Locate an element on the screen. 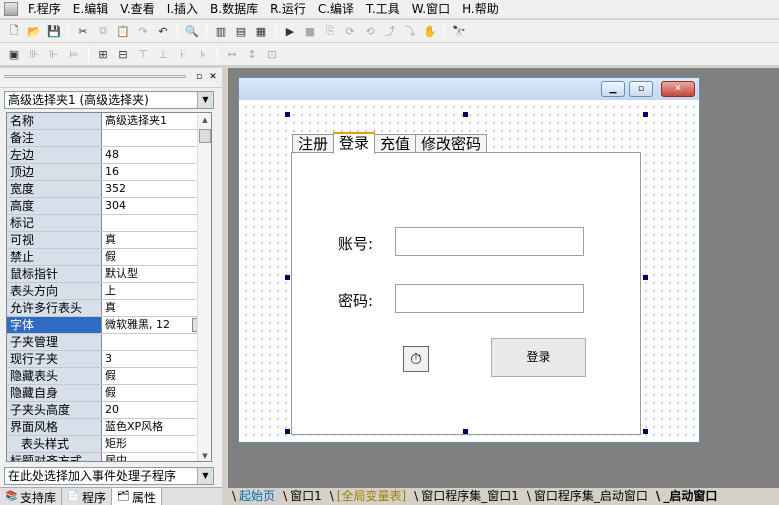  property-row: 允许多行表头真 is located at coordinates (109, 308).